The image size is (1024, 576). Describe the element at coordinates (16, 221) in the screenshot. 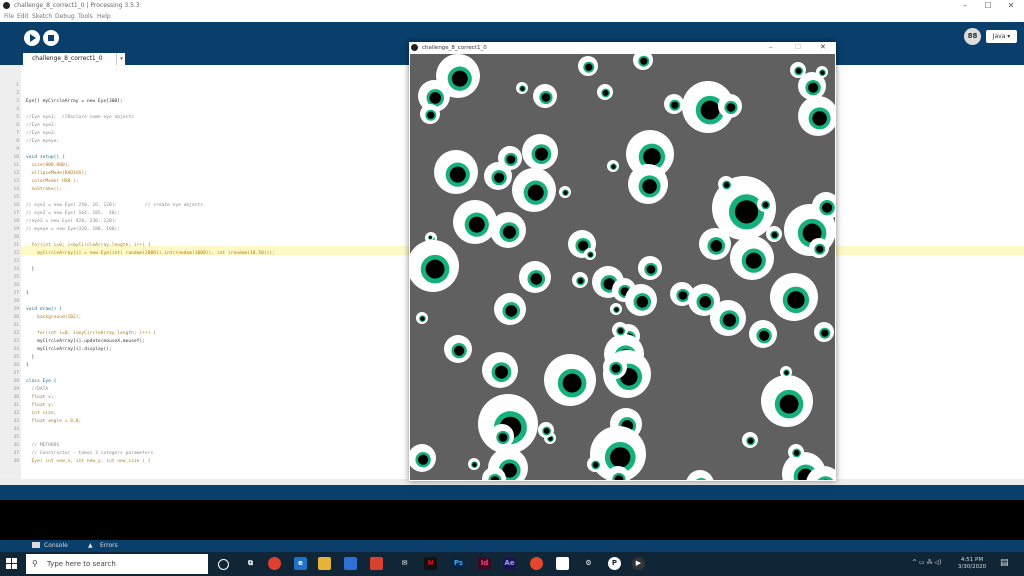

I see `line-number: 18` at that location.